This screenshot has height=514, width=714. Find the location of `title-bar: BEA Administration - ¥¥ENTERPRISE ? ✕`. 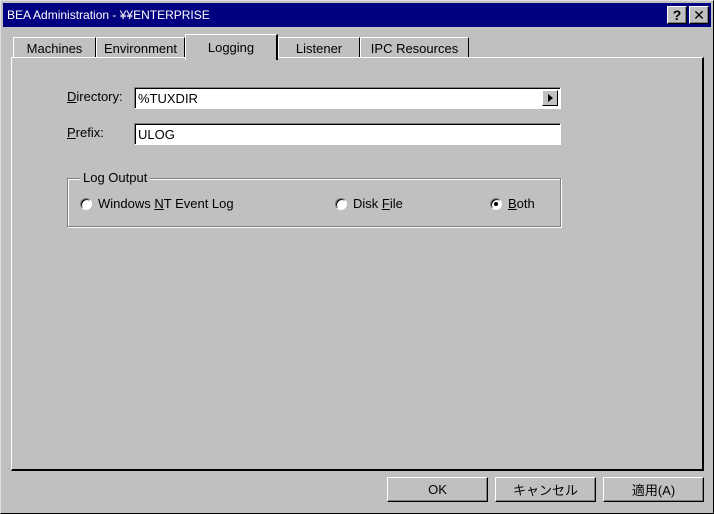

title-bar: BEA Administration - ¥¥ENTERPRISE ? ✕ is located at coordinates (357, 15).